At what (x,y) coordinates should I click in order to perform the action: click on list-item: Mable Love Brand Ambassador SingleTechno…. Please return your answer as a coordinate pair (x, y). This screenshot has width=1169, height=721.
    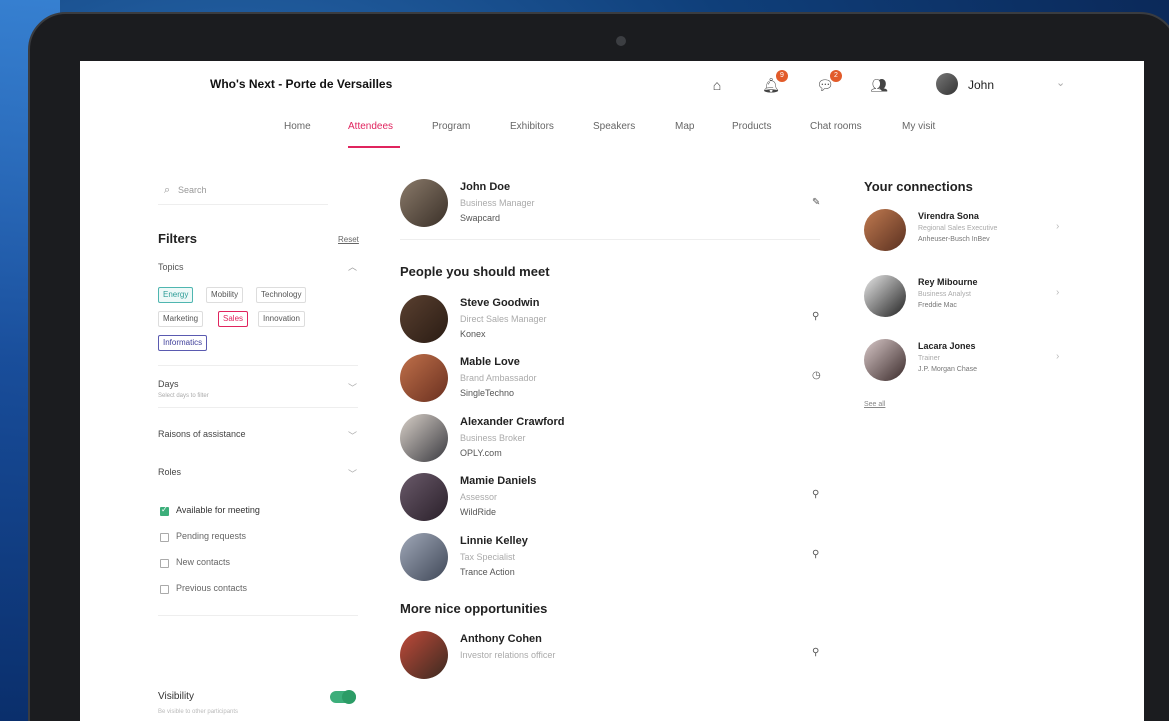
    Looking at the image, I should click on (610, 380).